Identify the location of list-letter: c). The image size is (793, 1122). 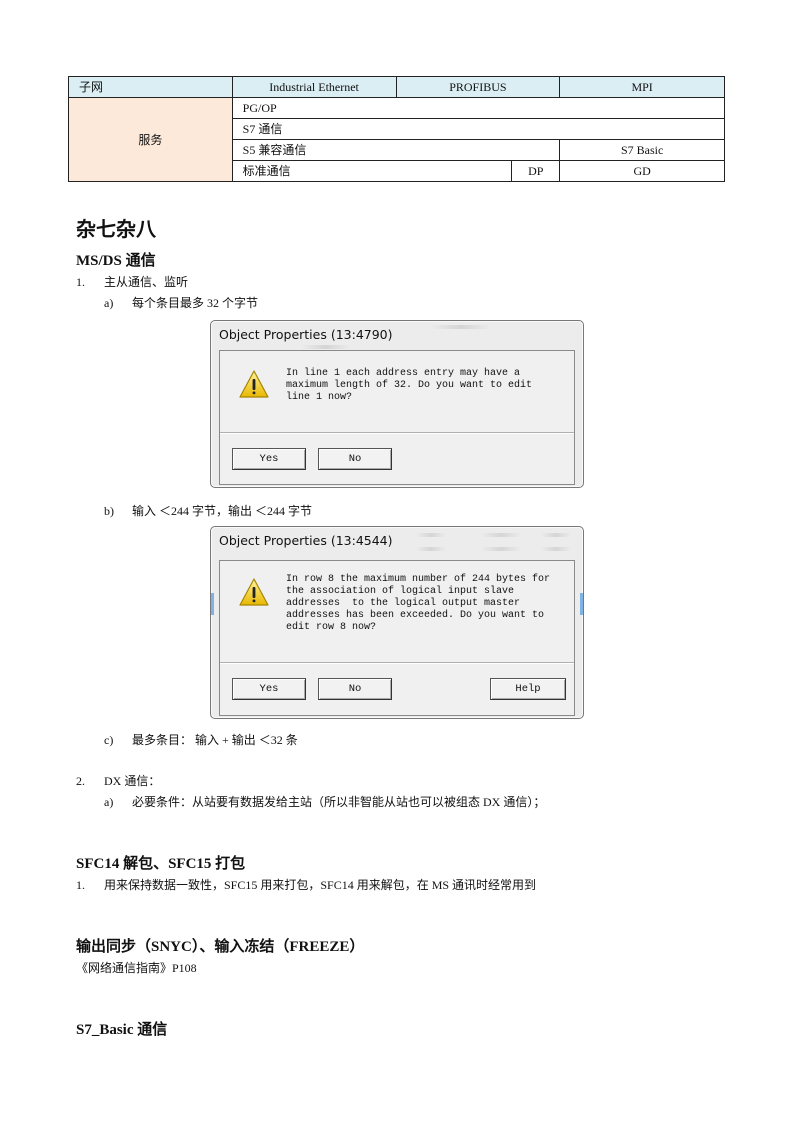
(109, 740).